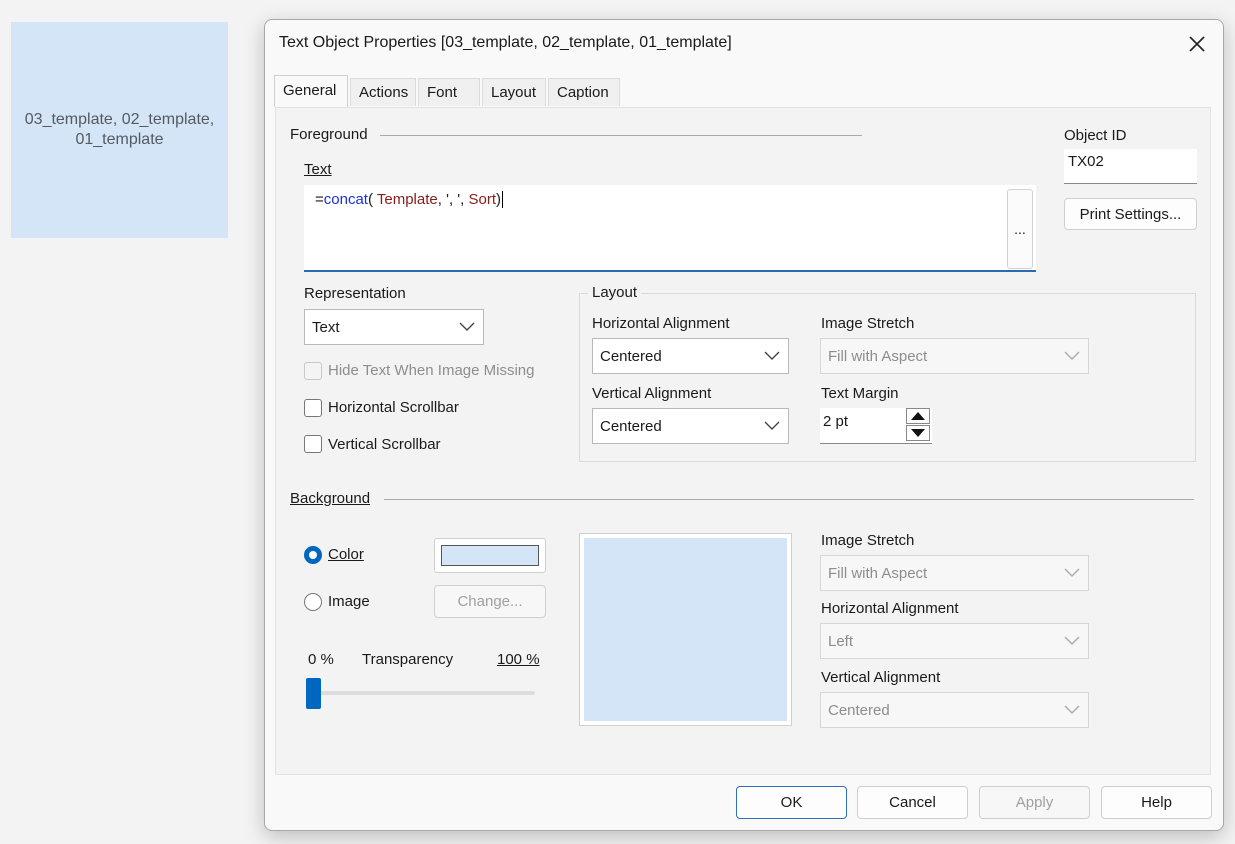  What do you see at coordinates (384, 444) in the screenshot?
I see `vertical-scrollbar-label: Vertical Scrollbar` at bounding box center [384, 444].